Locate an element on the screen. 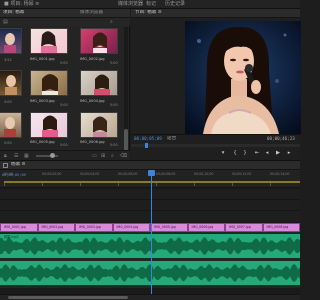 Image resolution: width=320 pixels, height=300 pixels. video-clip-label: IMG_0003.jpg is located at coordinates (90, 227).